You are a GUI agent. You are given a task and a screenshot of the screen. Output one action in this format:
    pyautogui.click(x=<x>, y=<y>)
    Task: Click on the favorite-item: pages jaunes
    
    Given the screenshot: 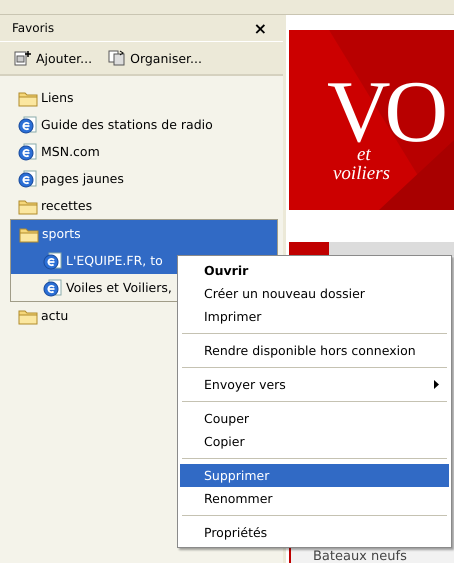 What is the action you would take?
    pyautogui.click(x=143, y=178)
    